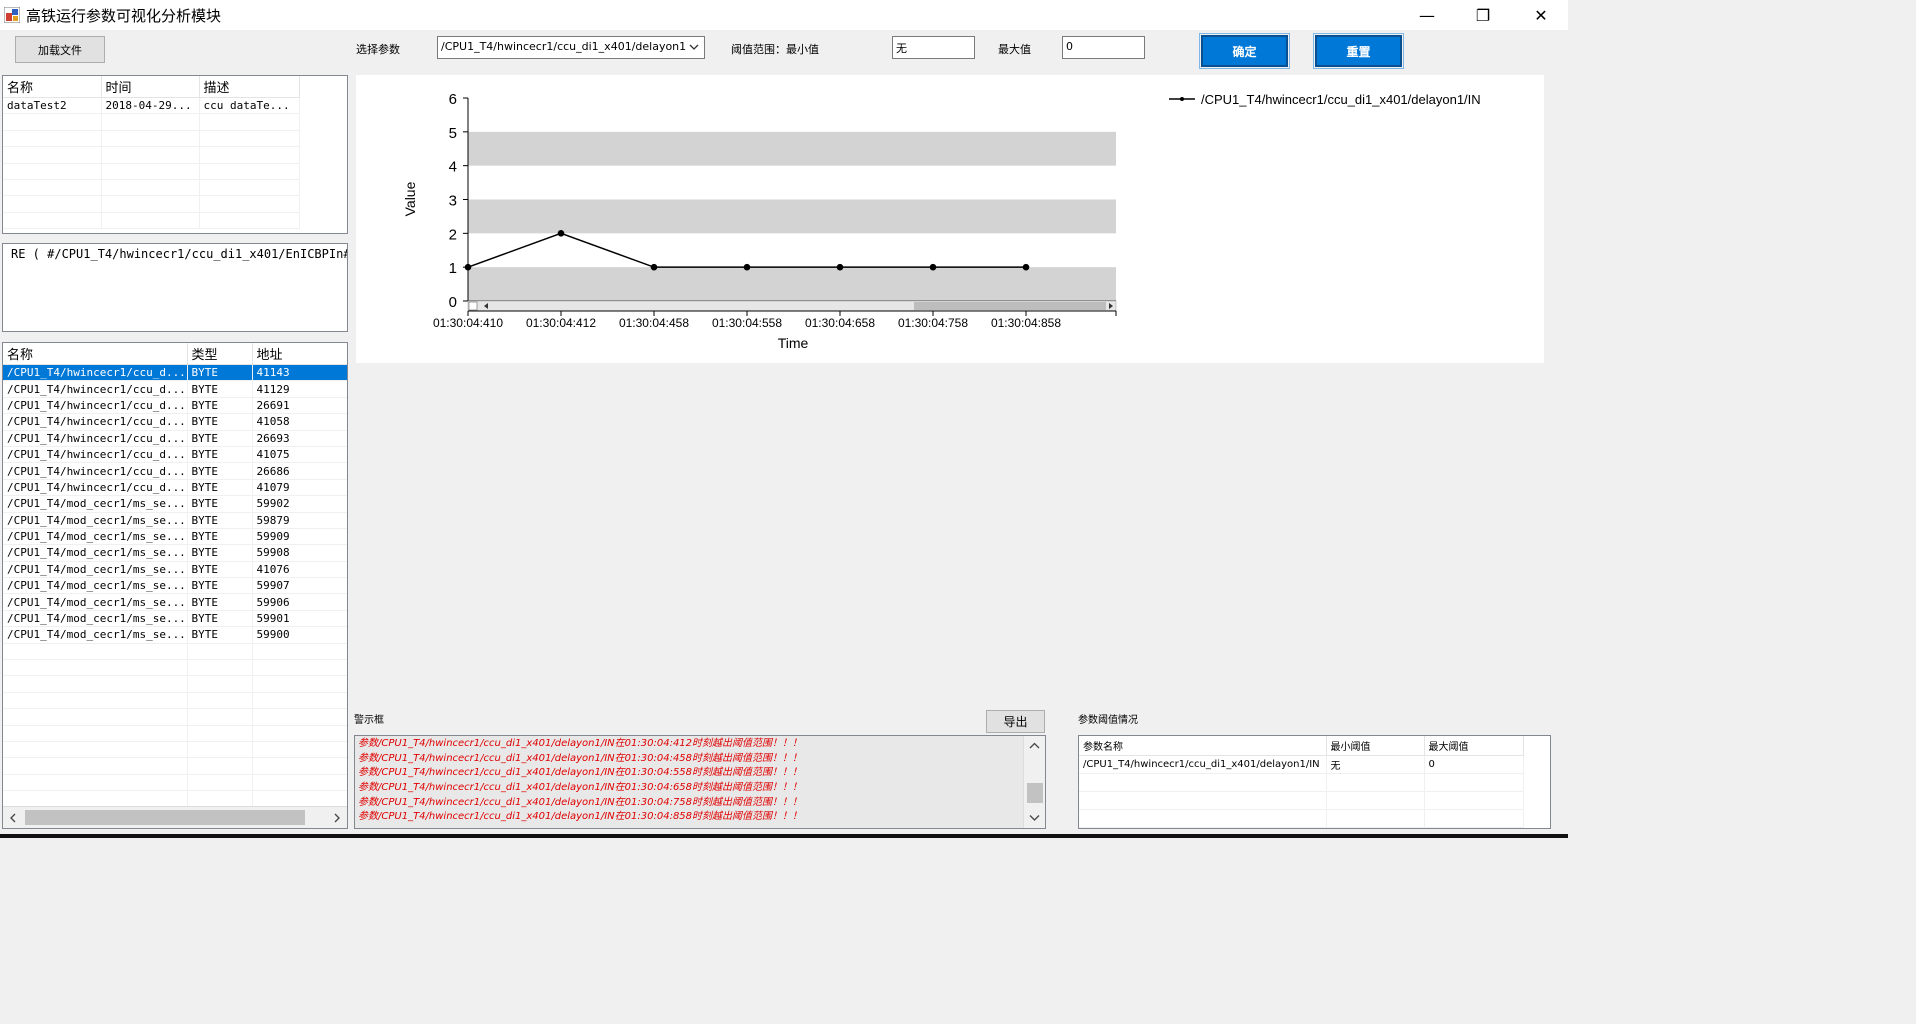 This screenshot has width=1916, height=1024. I want to click on app-icon, so click(12, 15).